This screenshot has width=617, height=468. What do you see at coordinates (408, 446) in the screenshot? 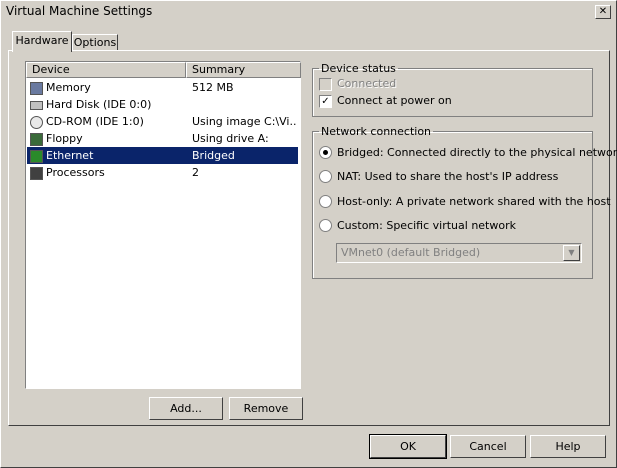
I see `ok-button: OK` at bounding box center [408, 446].